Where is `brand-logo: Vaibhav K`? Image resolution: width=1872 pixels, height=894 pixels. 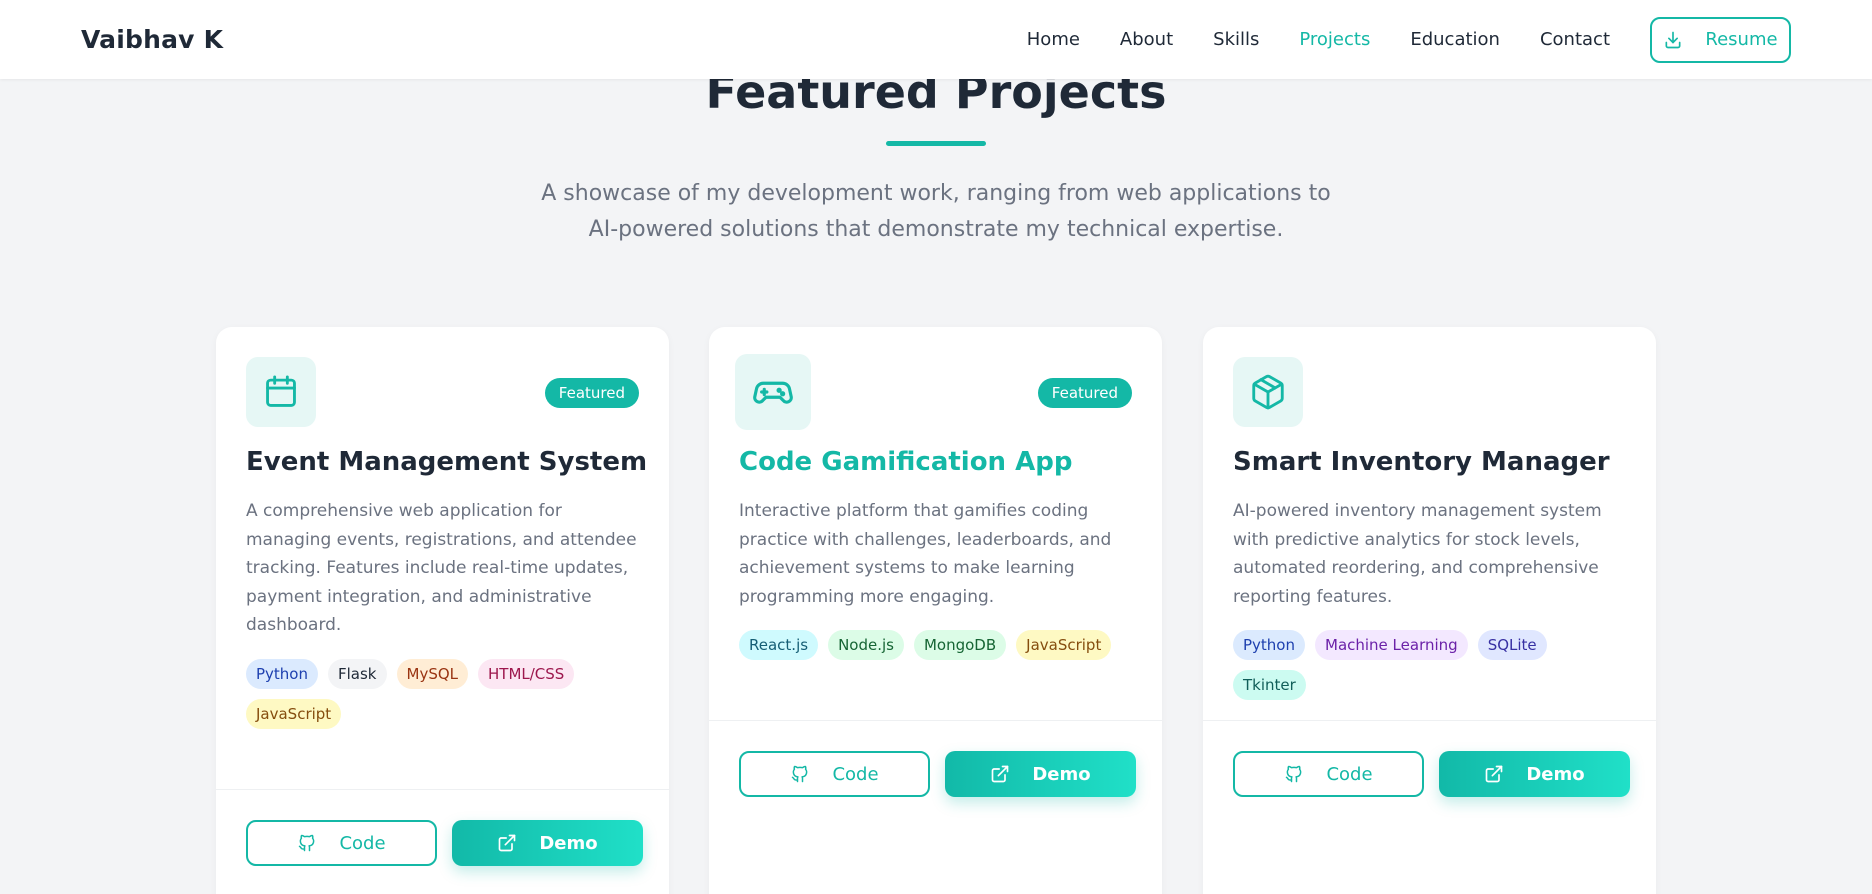
brand-logo: Vaibhav K is located at coordinates (152, 39).